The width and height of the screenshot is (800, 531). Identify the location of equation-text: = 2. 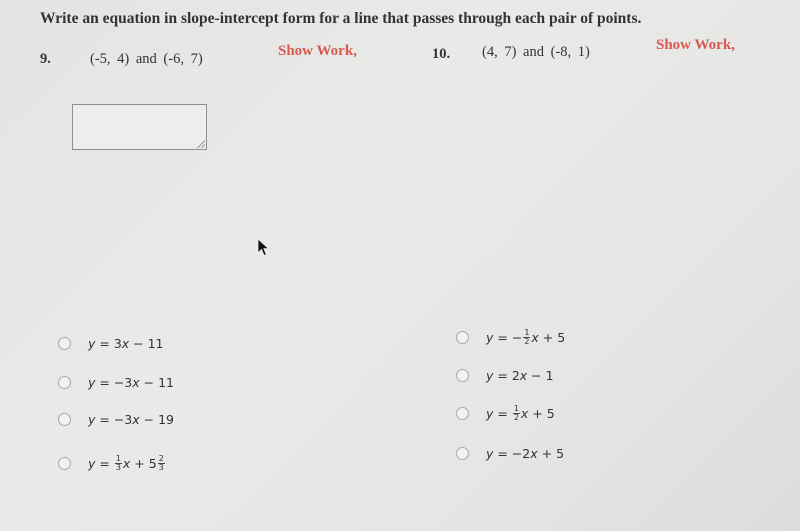
(506, 375).